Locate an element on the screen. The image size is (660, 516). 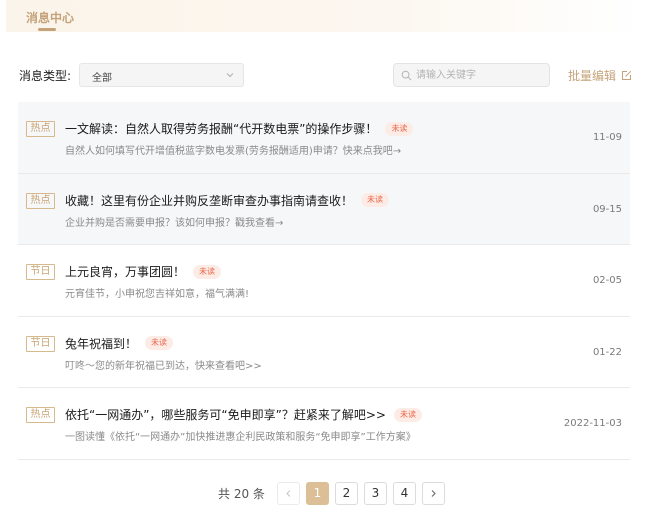
page-button-1: 1 is located at coordinates (317, 493).